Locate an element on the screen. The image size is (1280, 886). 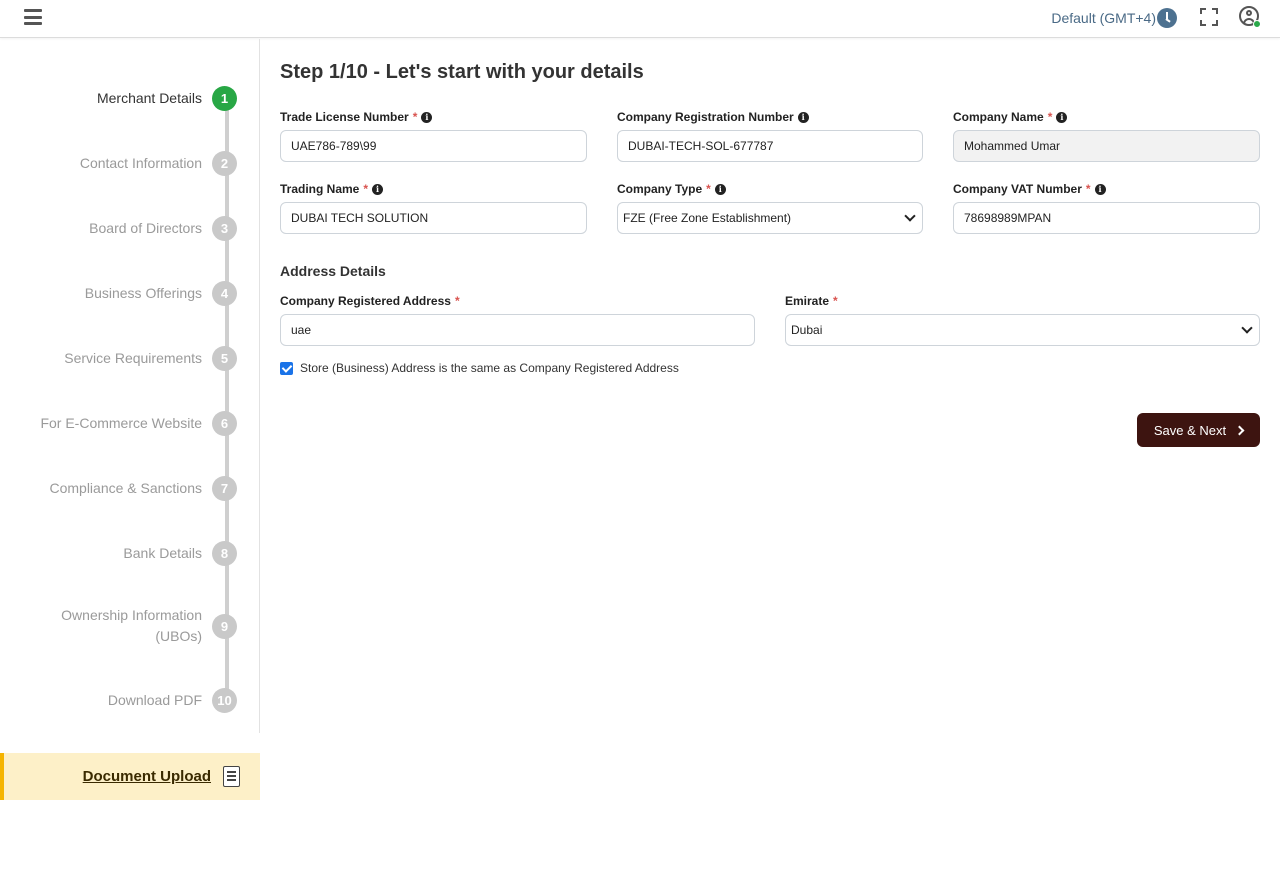
company-vat-field: Company VAT Number * i 78698989MPAN is located at coordinates (1106, 207).